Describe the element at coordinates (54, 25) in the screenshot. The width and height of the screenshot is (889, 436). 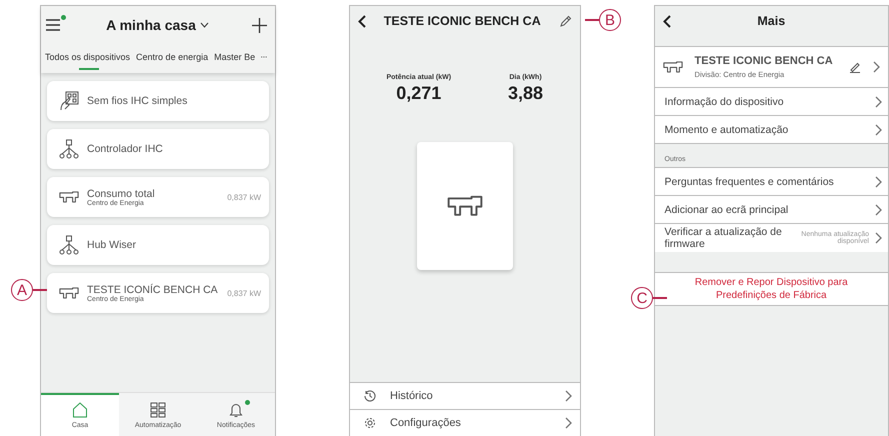
I see `menu-button` at that location.